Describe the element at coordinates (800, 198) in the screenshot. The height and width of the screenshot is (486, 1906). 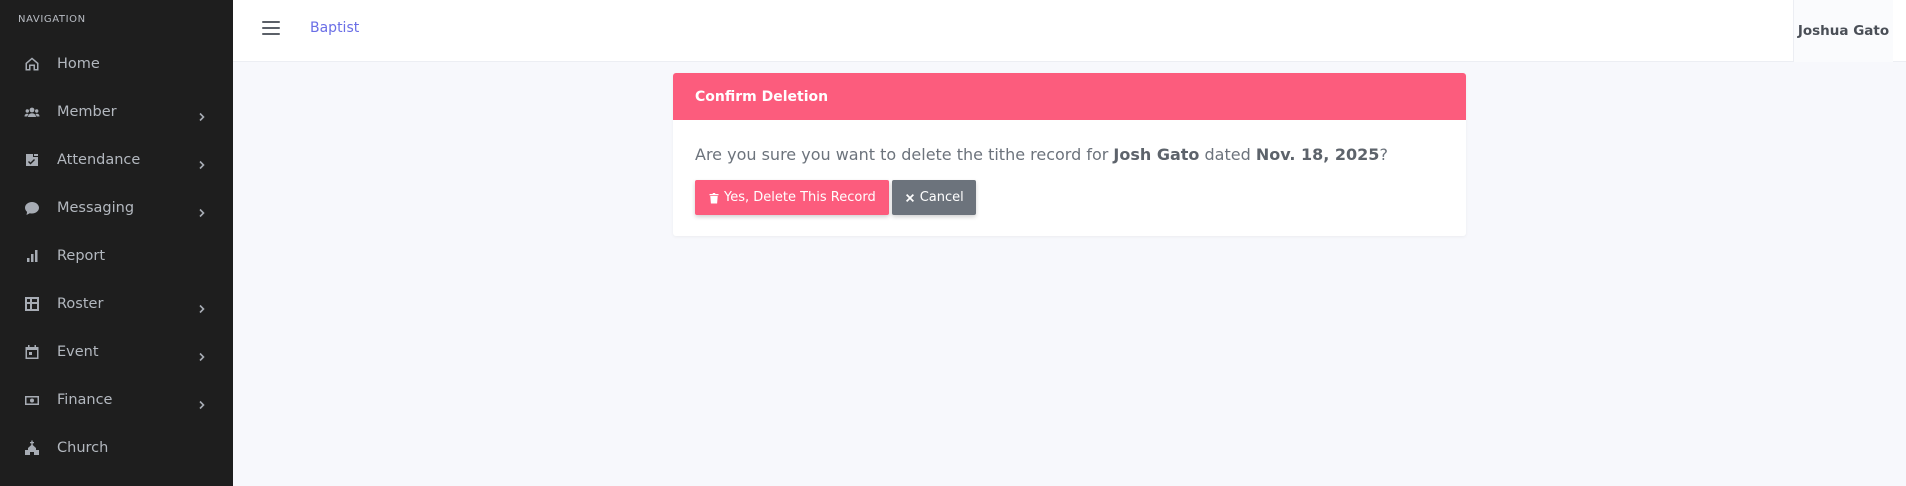
I see `confirm-delete-label: Yes, Delete This Record` at that location.